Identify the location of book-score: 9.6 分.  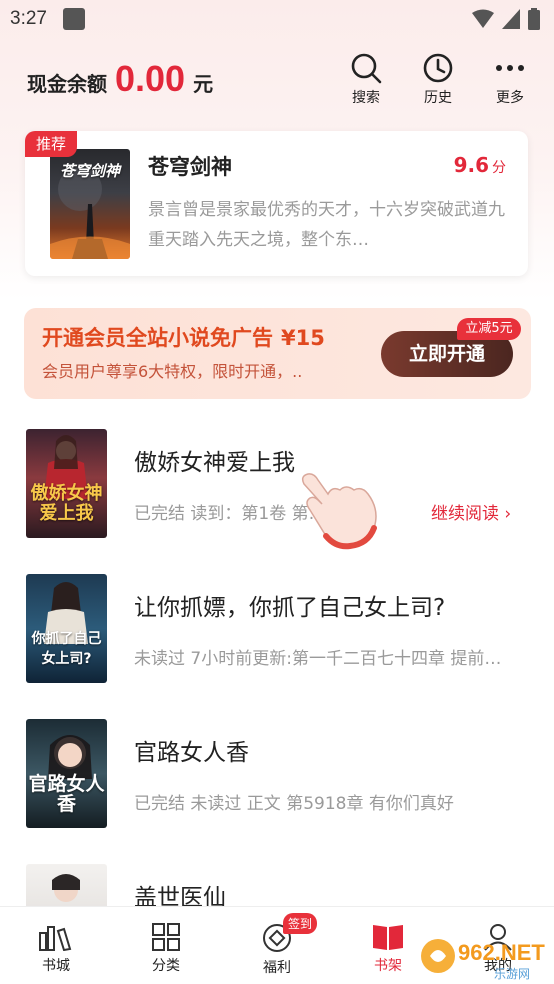
(480, 165).